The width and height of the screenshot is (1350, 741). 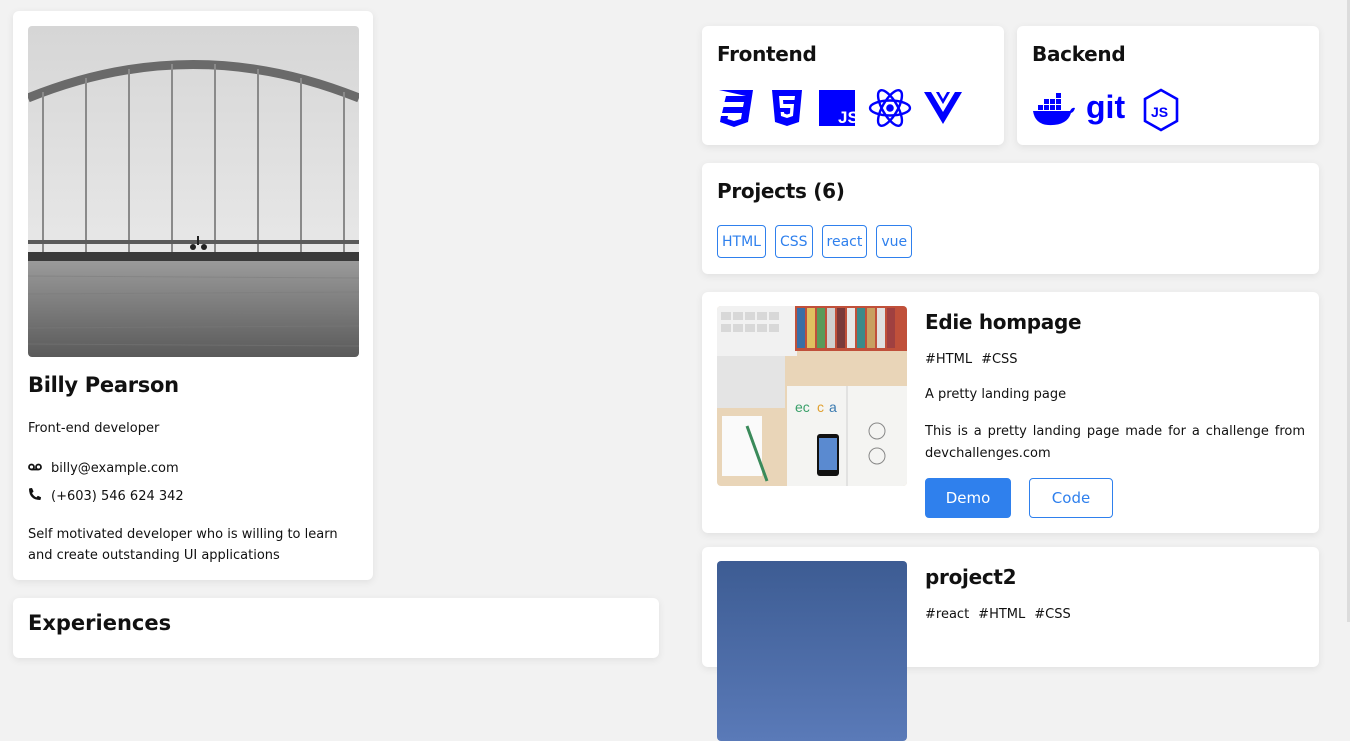 I want to click on svg-text: ec, so click(x=802, y=407).